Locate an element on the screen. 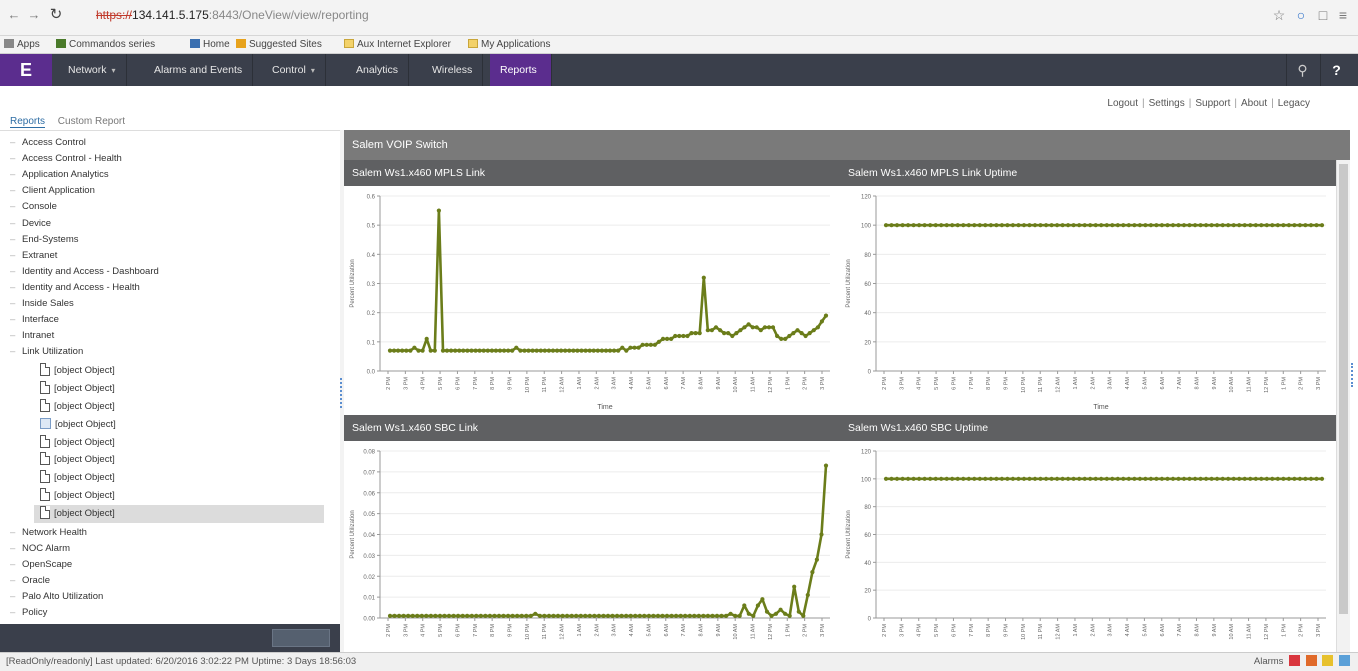  tree-item: – Identity and Access - Health is located at coordinates (75, 288).